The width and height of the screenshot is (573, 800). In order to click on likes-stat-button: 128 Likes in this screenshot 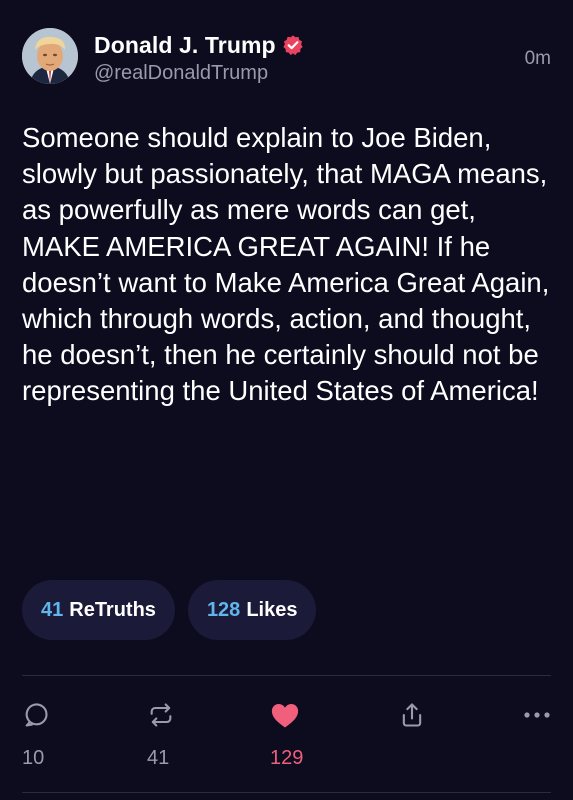, I will do `click(252, 610)`.